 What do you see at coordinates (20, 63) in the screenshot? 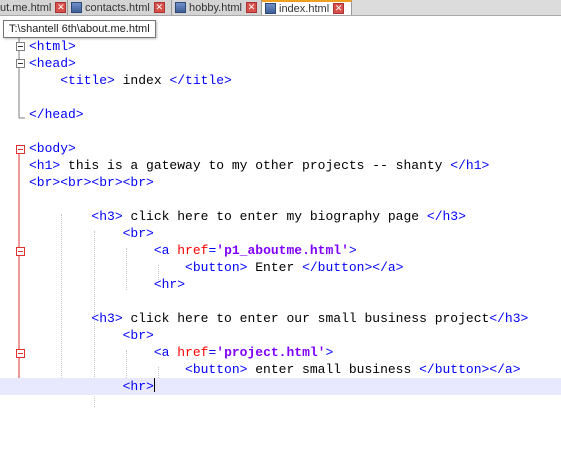
I see `fold-toggle-head` at bounding box center [20, 63].